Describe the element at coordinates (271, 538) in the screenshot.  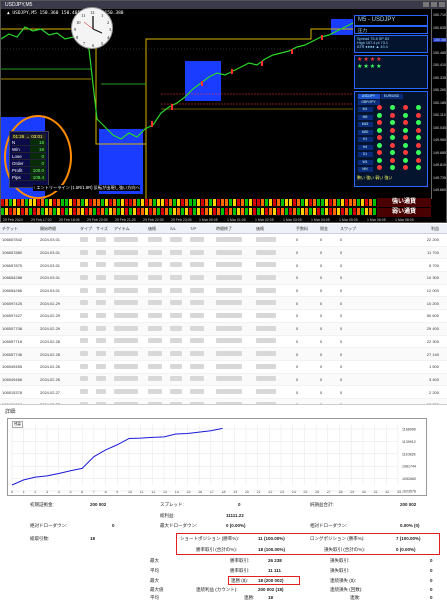
I see `stat-value: 11 (100.00%)` at that location.